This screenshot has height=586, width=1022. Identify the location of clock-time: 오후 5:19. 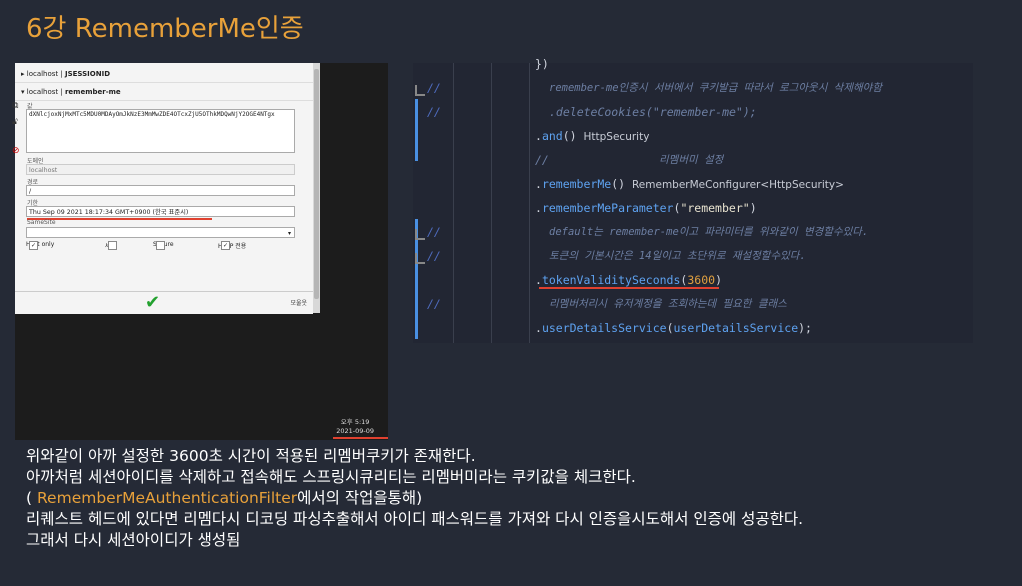
(355, 422).